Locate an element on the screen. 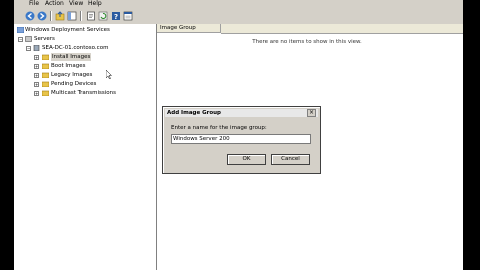  menu-action: Action is located at coordinates (54, 4).